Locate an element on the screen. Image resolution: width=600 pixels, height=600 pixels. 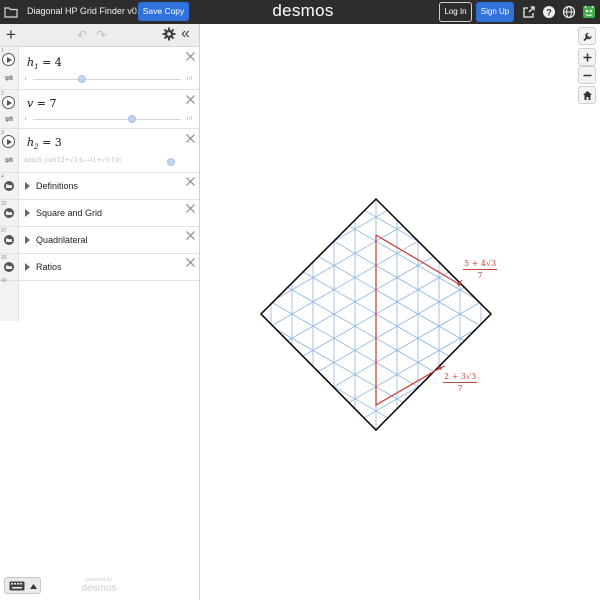
label-bottom-ratio: 2 + 3√3 7 is located at coordinates (460, 382).